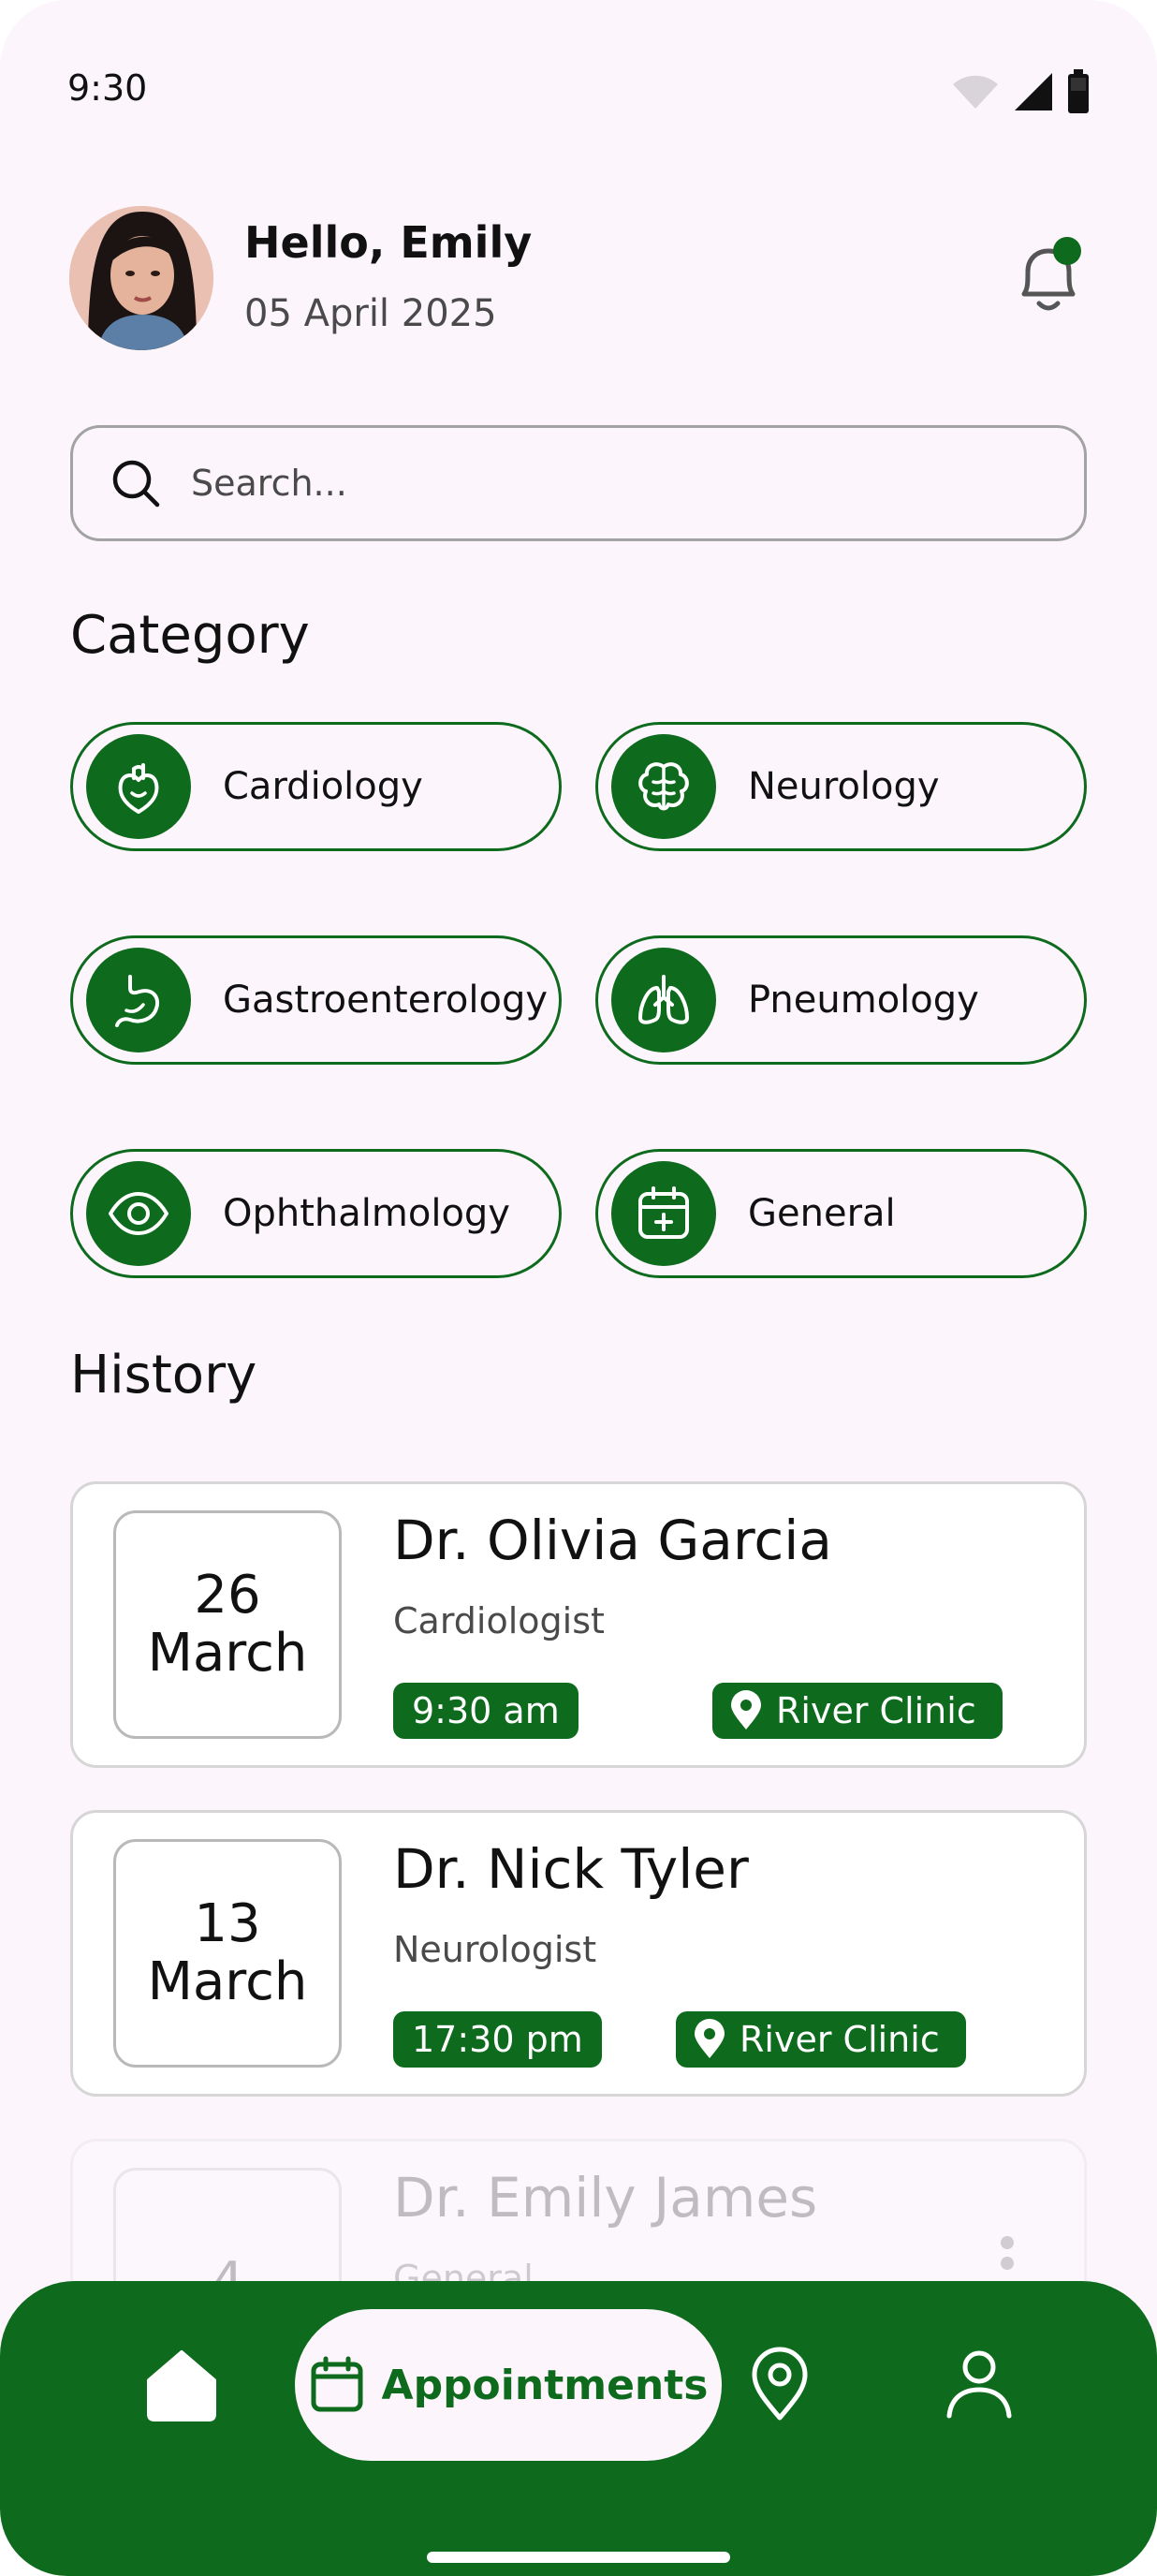  I want to click on date-day: 26, so click(227, 1595).